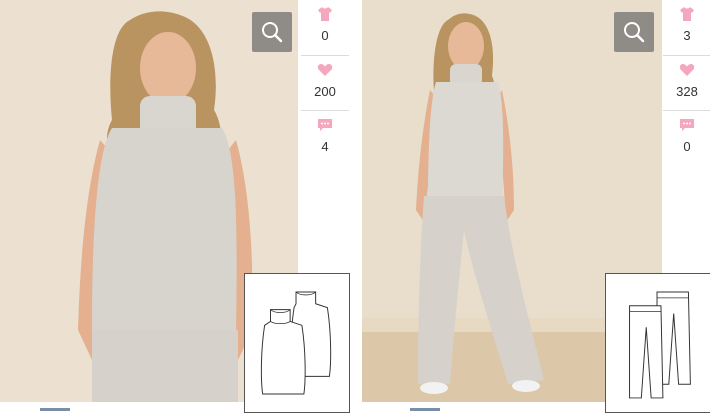 Image resolution: width=710 pixels, height=413 pixels. I want to click on stat-likes: 200, so click(325, 82).